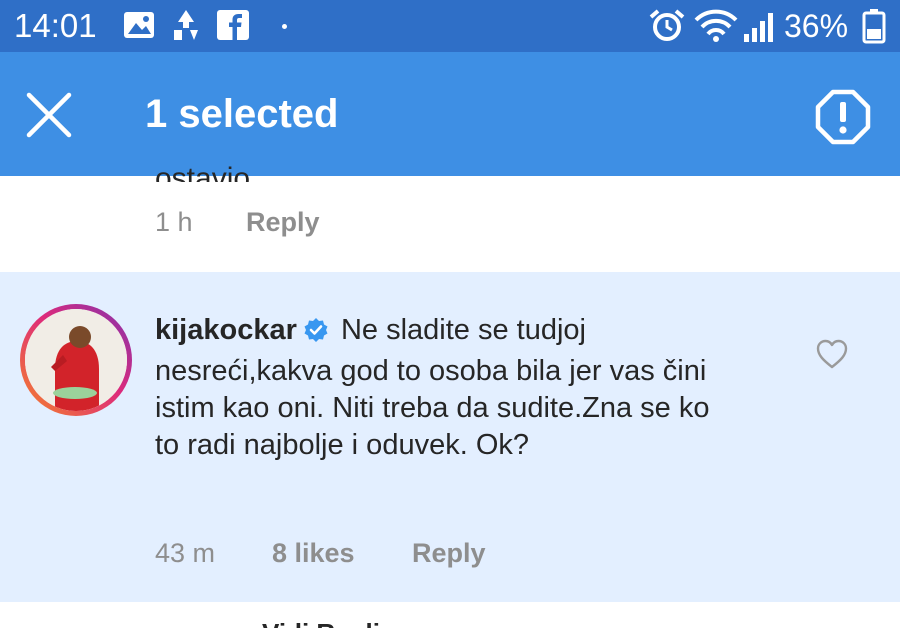 Image resolution: width=900 pixels, height=628 pixels. Describe the element at coordinates (226, 330) in the screenshot. I see `comment-username: kijakockar` at that location.